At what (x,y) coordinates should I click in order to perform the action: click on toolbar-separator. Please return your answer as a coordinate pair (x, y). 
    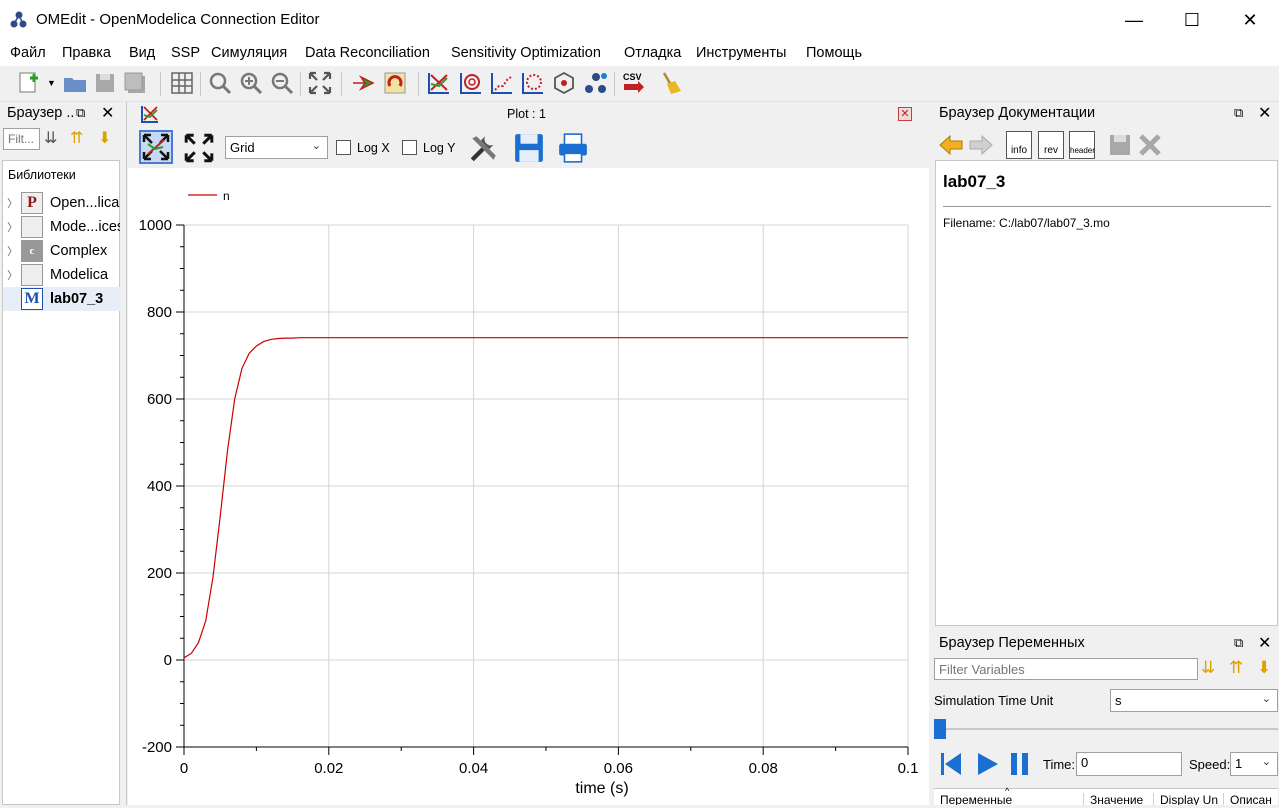
    Looking at the image, I should click on (300, 84).